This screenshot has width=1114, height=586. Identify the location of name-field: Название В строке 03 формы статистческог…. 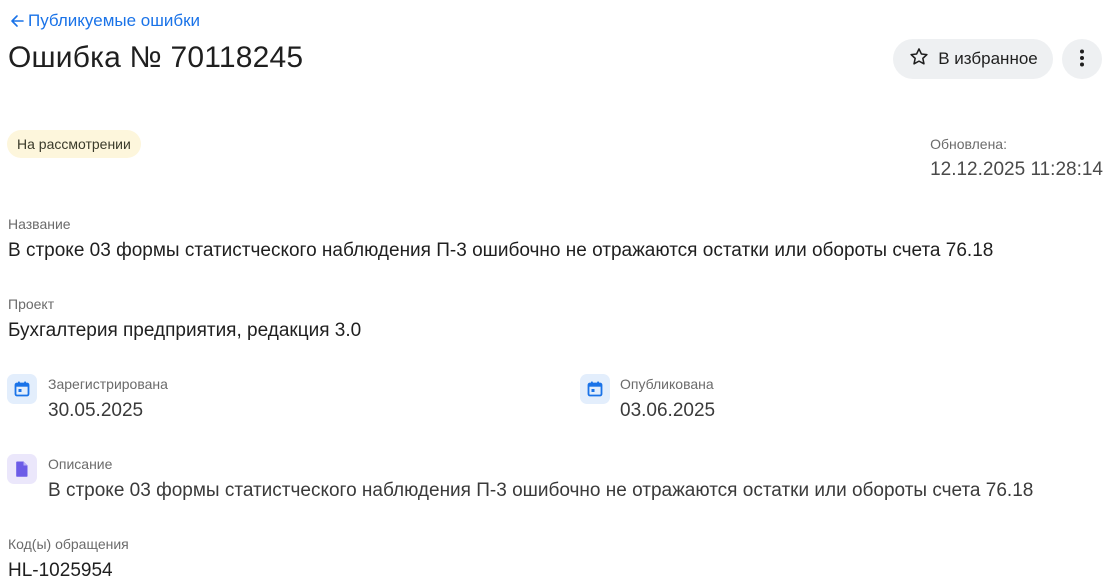
(500, 239).